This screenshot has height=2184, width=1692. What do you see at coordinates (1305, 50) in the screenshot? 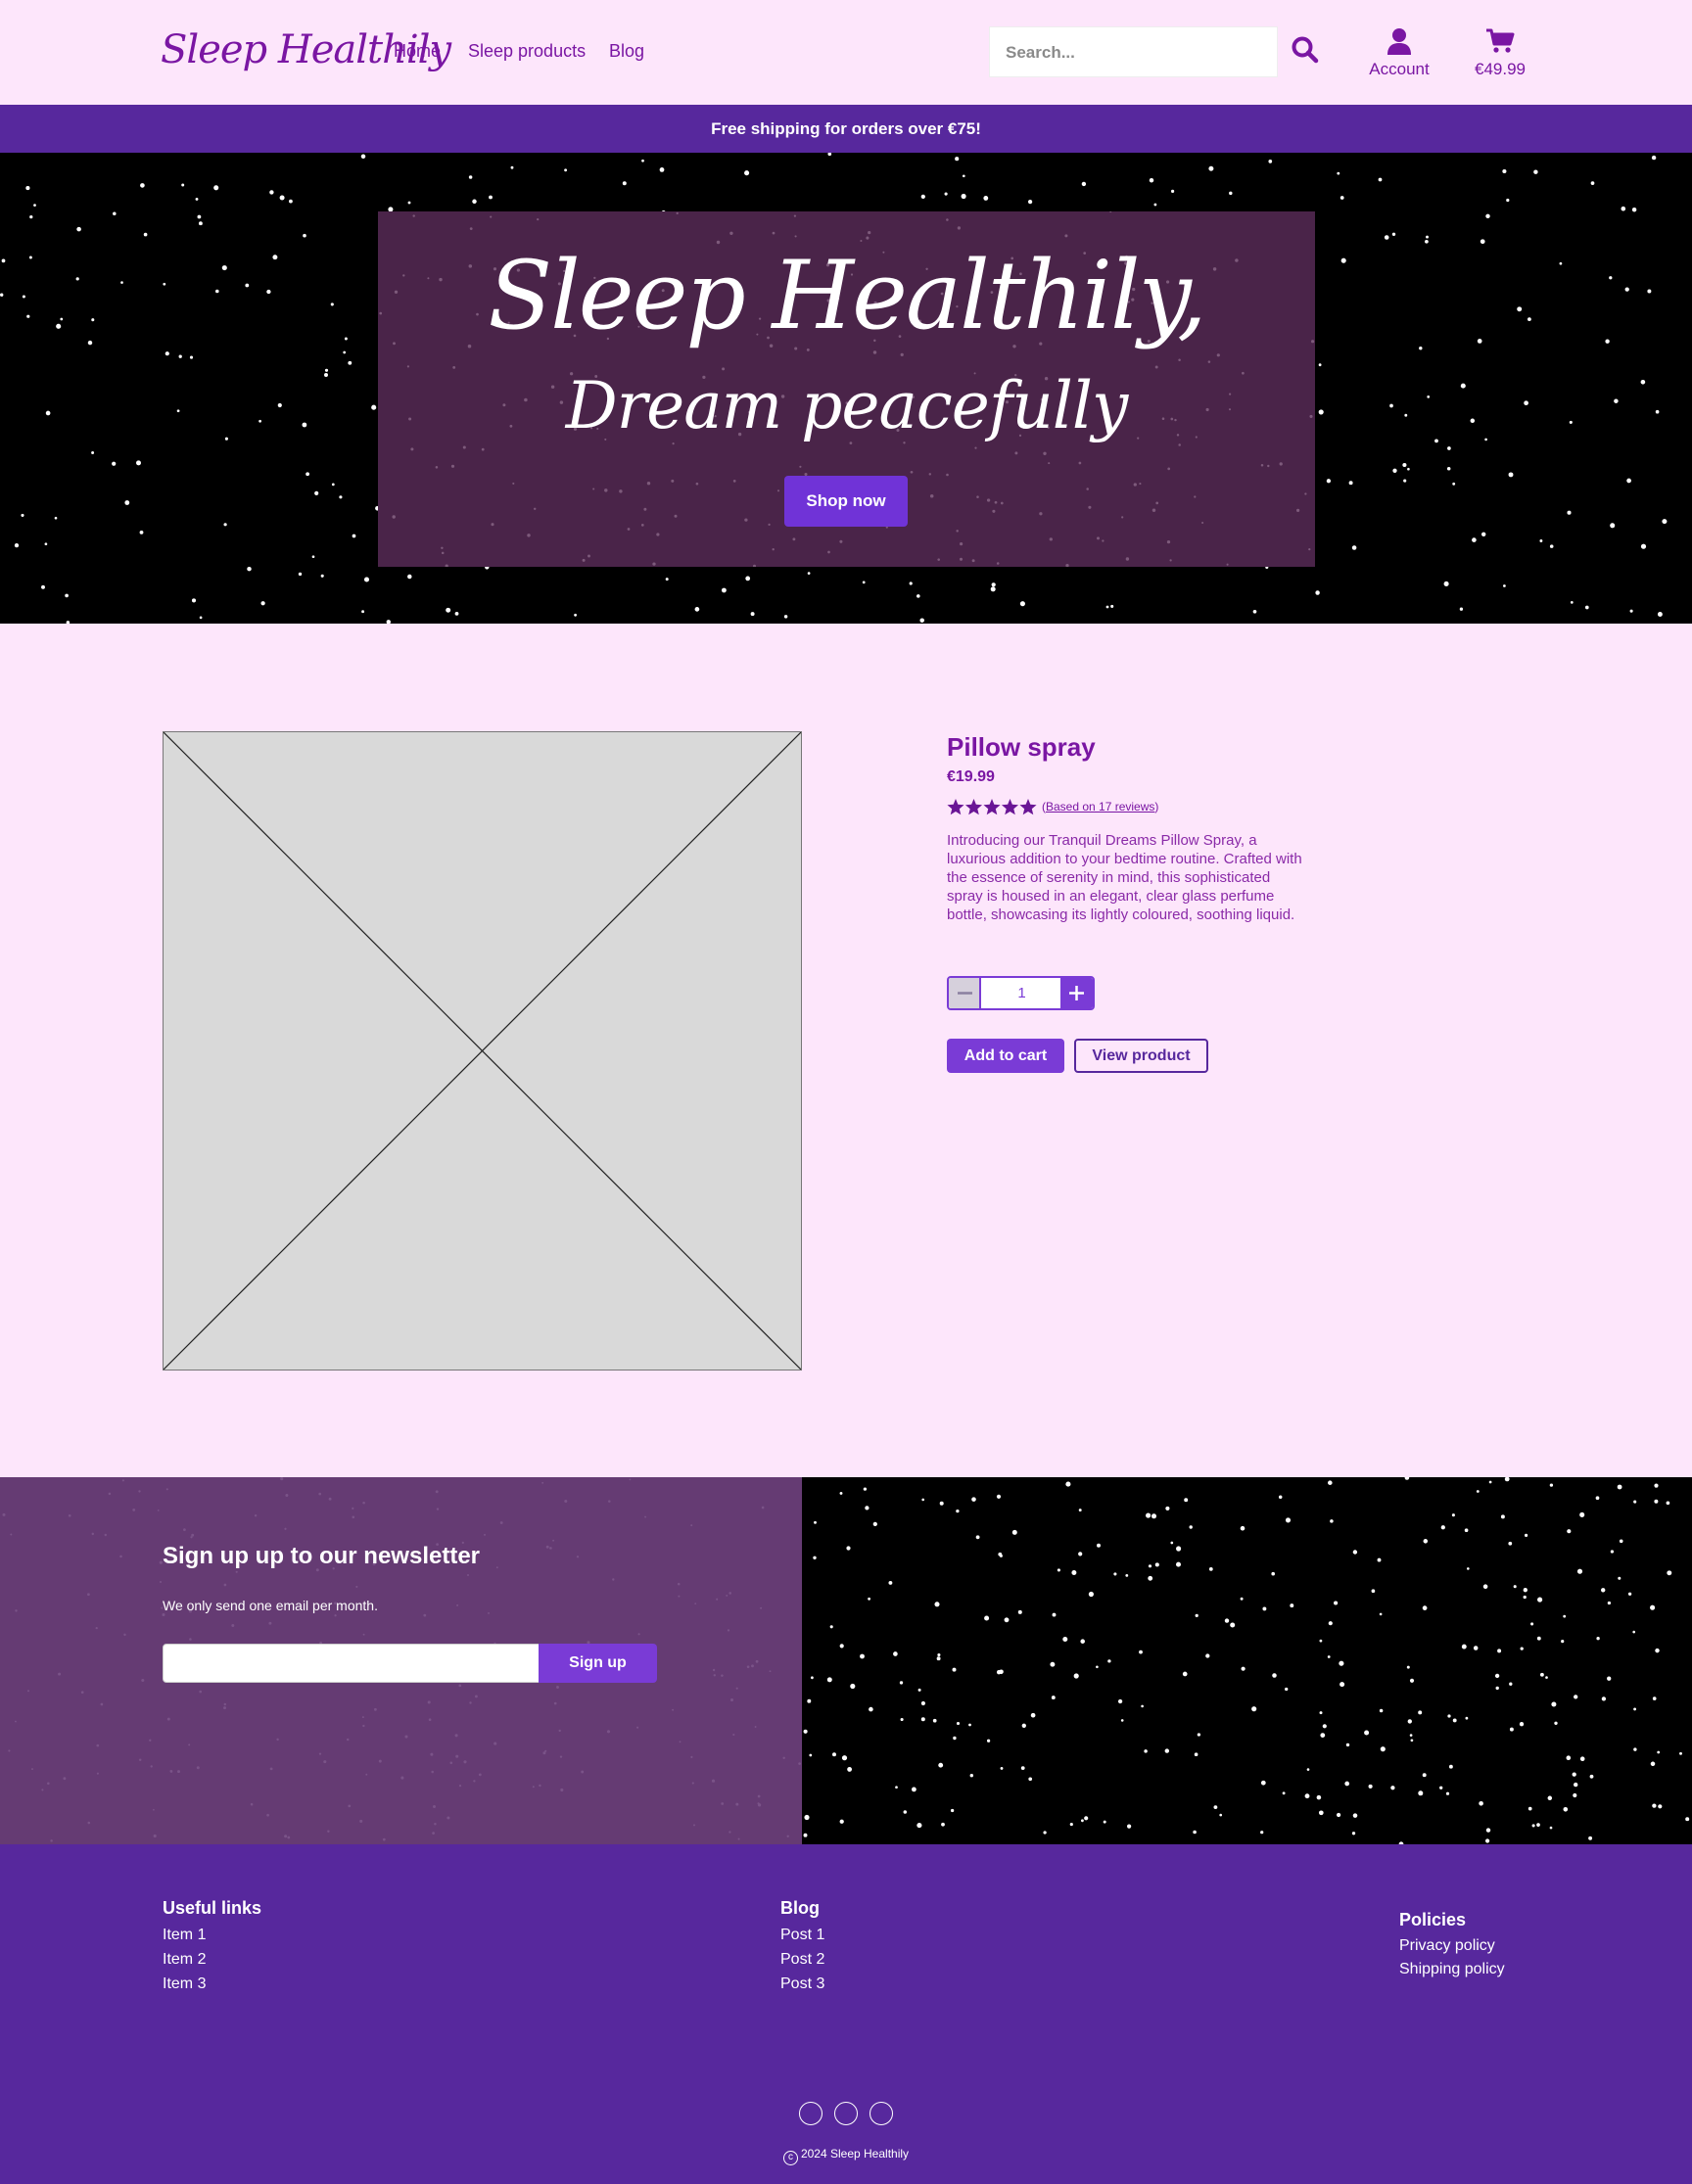
I see `search-icon` at bounding box center [1305, 50].